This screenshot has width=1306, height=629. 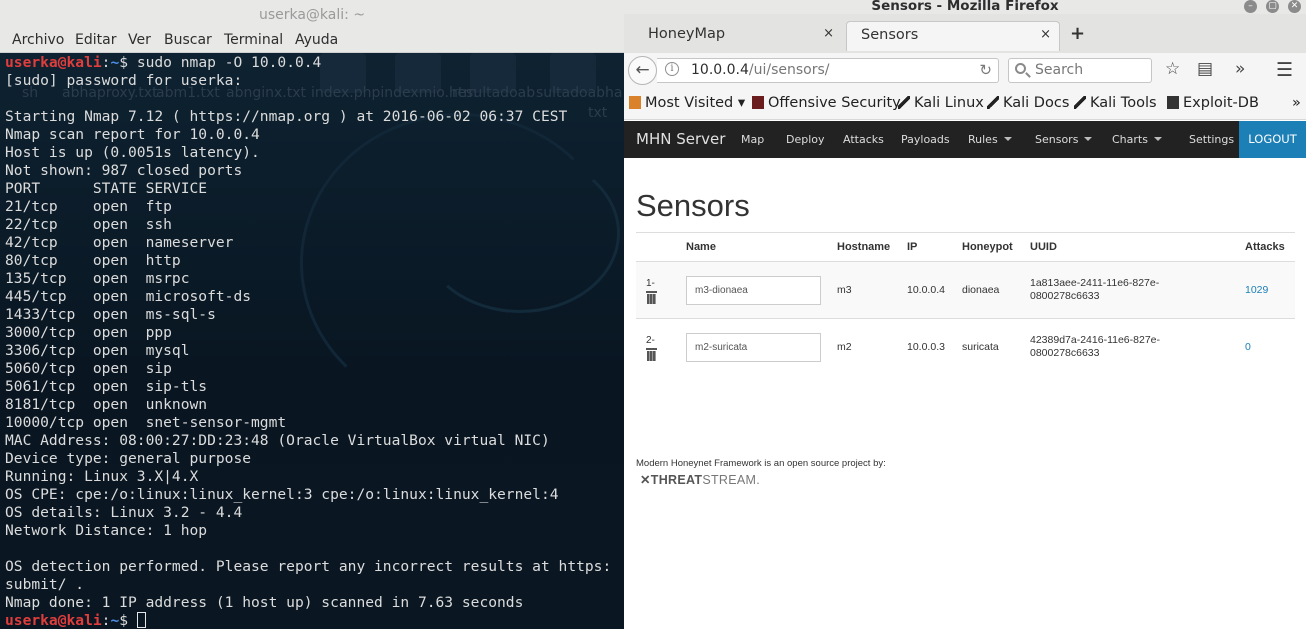 What do you see at coordinates (132, 152) in the screenshot?
I see `terminal-output-line: Host is up (0.0051s latency).` at bounding box center [132, 152].